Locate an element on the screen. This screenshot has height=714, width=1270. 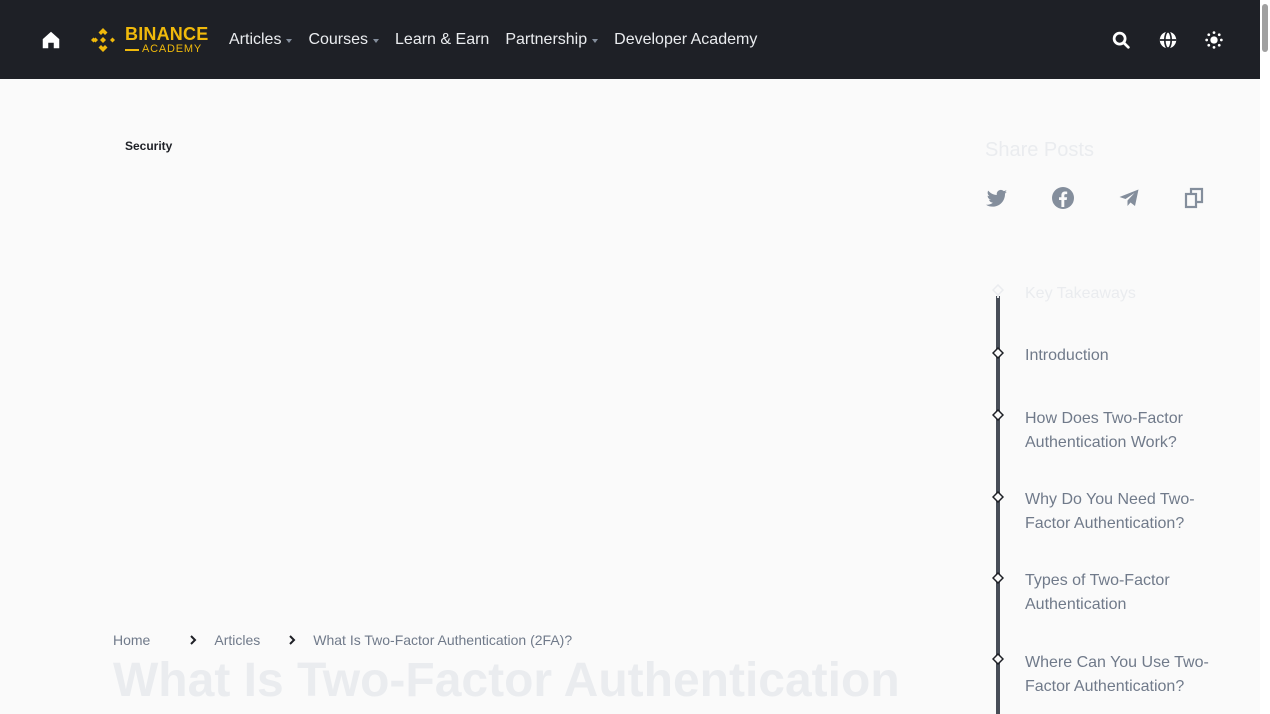
breadcrumb-current: What Is Two-Factor Authentication (2FA)? is located at coordinates (443, 640).